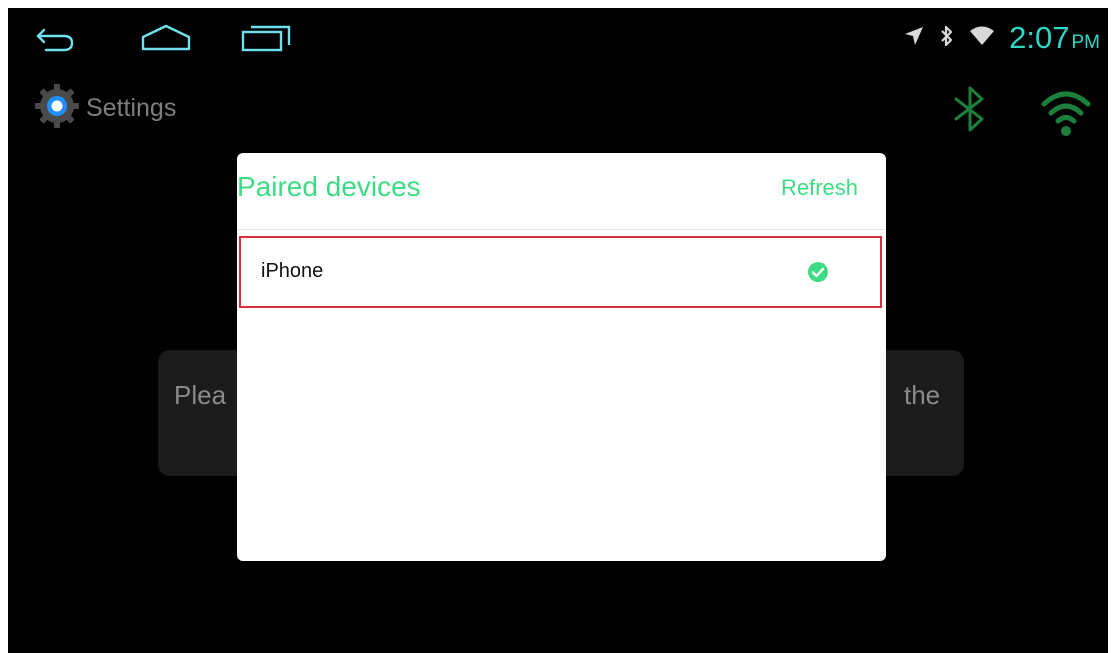 This screenshot has height=653, width=1114. Describe the element at coordinates (329, 186) in the screenshot. I see `dialog-title: Paired devices` at that location.